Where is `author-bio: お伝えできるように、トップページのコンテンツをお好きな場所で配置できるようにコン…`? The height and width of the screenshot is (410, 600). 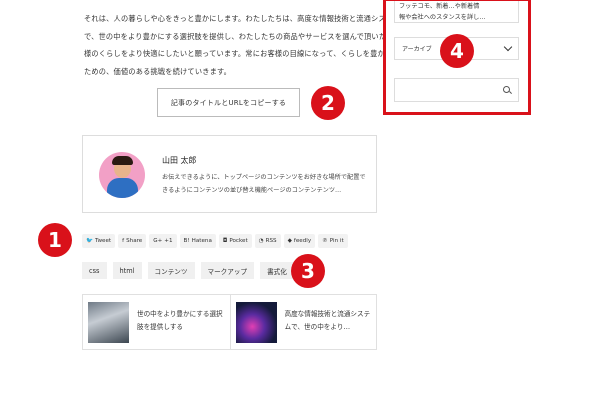
author-bio: お伝えできるように、トップページのコンテンツをお好きな場所で配置できるようにコン… is located at coordinates (264, 184).